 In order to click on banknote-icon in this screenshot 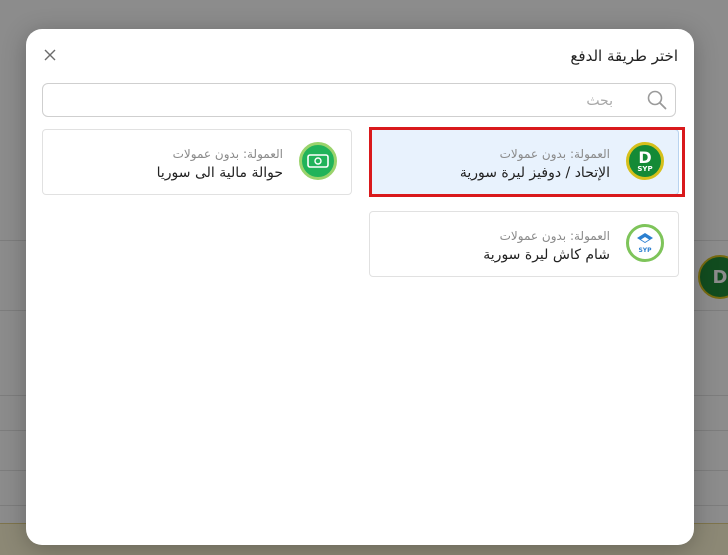, I will do `click(318, 161)`.